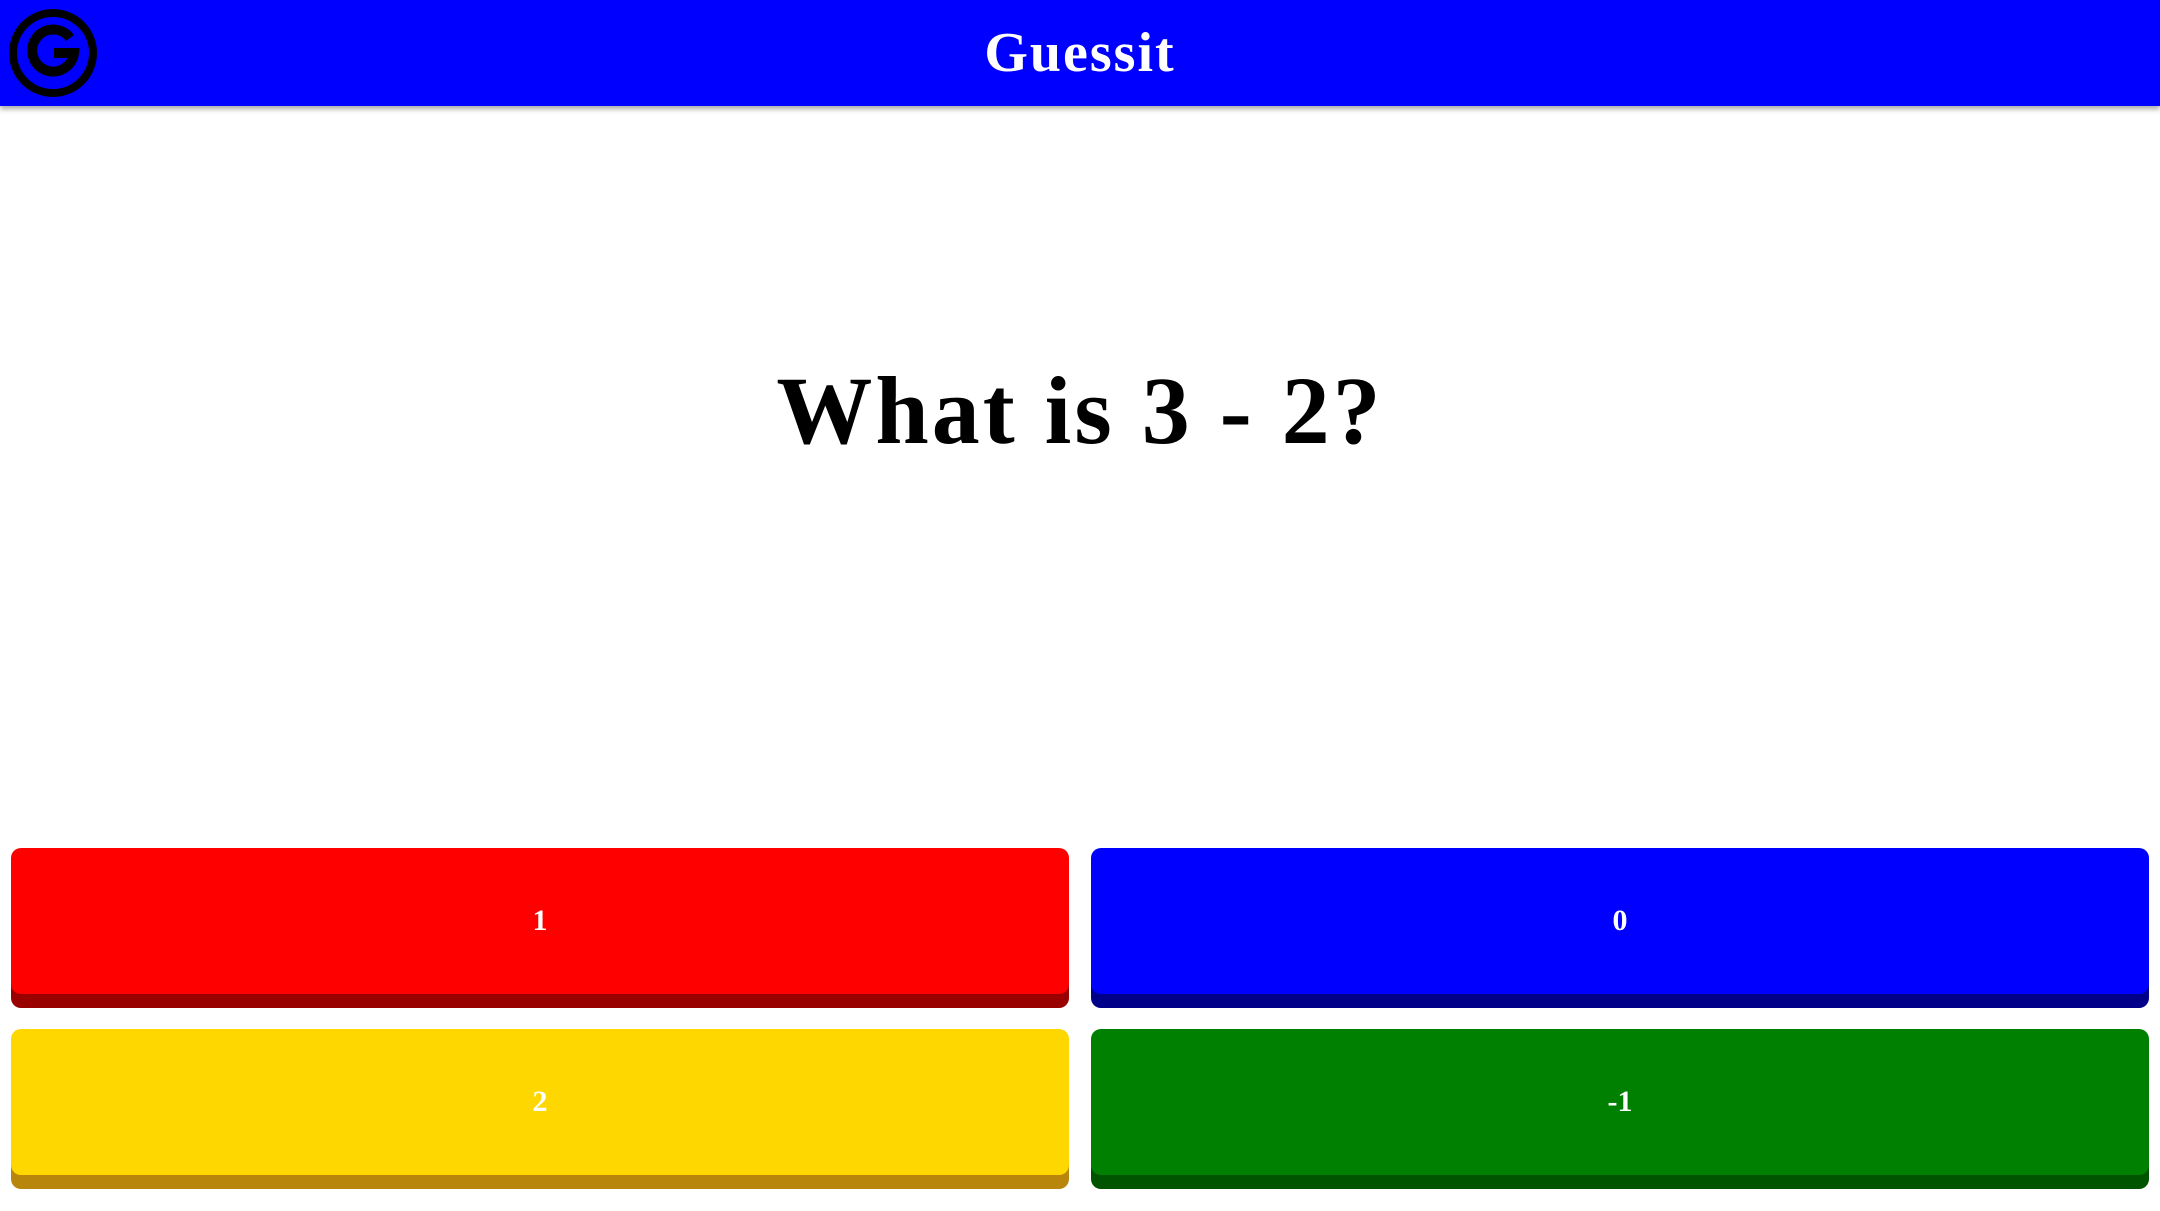 The width and height of the screenshot is (2160, 1211). Describe the element at coordinates (1080, 410) in the screenshot. I see `question-text: What is 3 - 2?` at that location.